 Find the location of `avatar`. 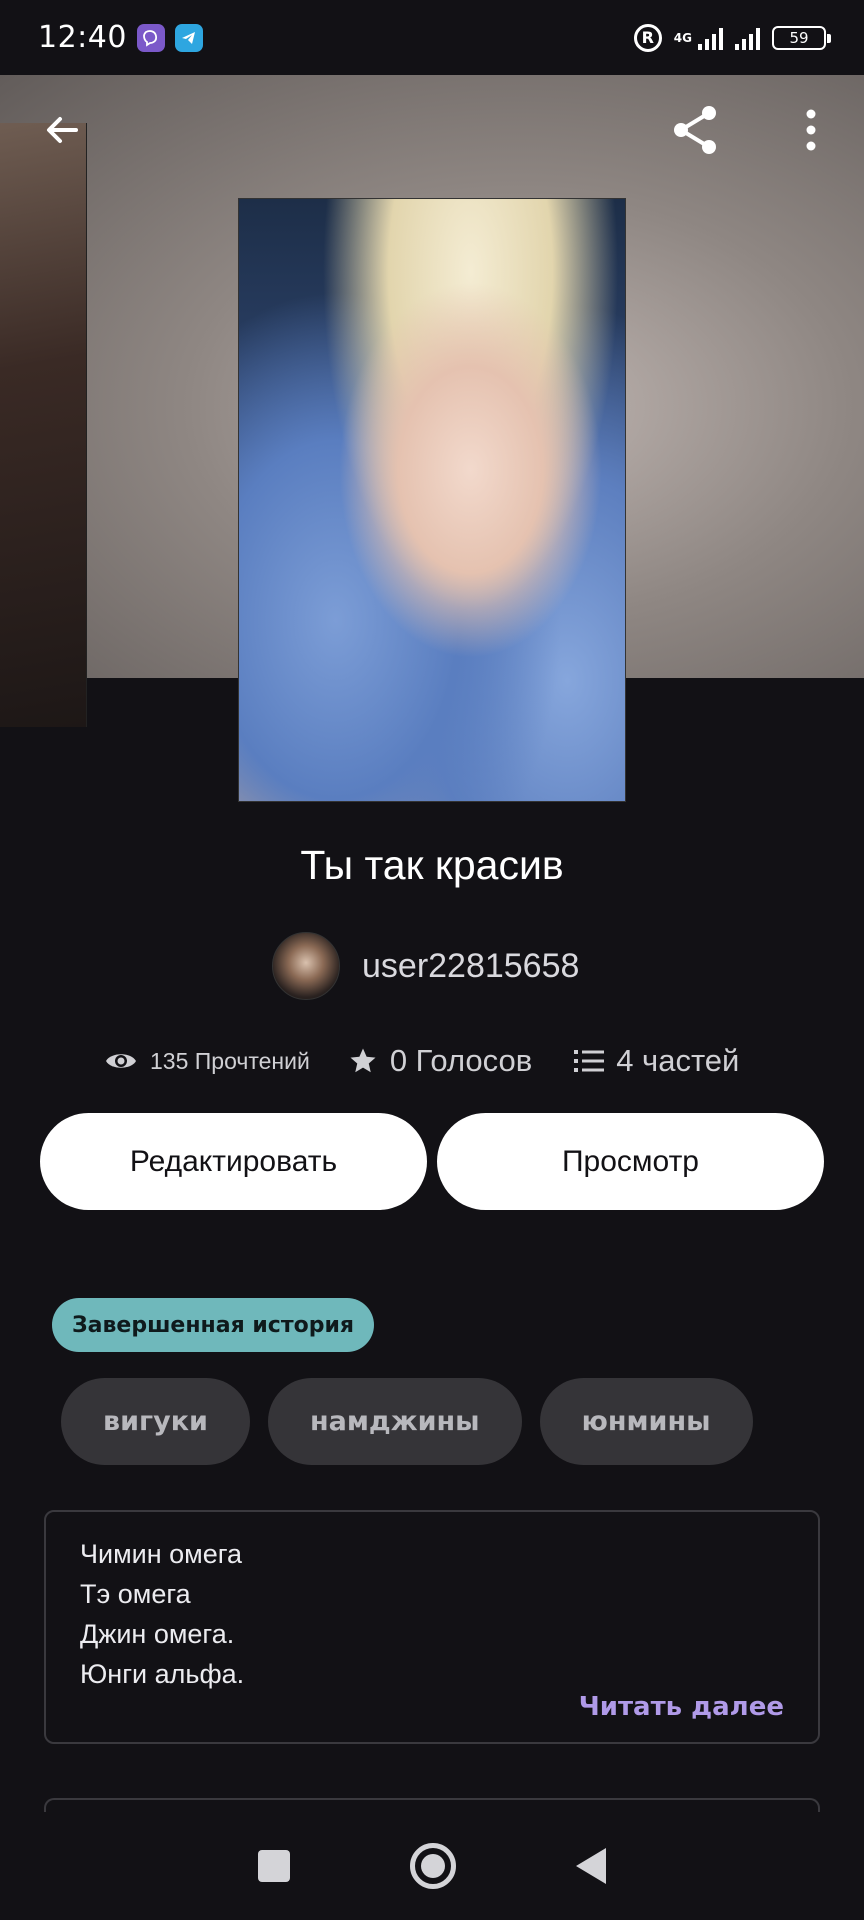

avatar is located at coordinates (306, 966).